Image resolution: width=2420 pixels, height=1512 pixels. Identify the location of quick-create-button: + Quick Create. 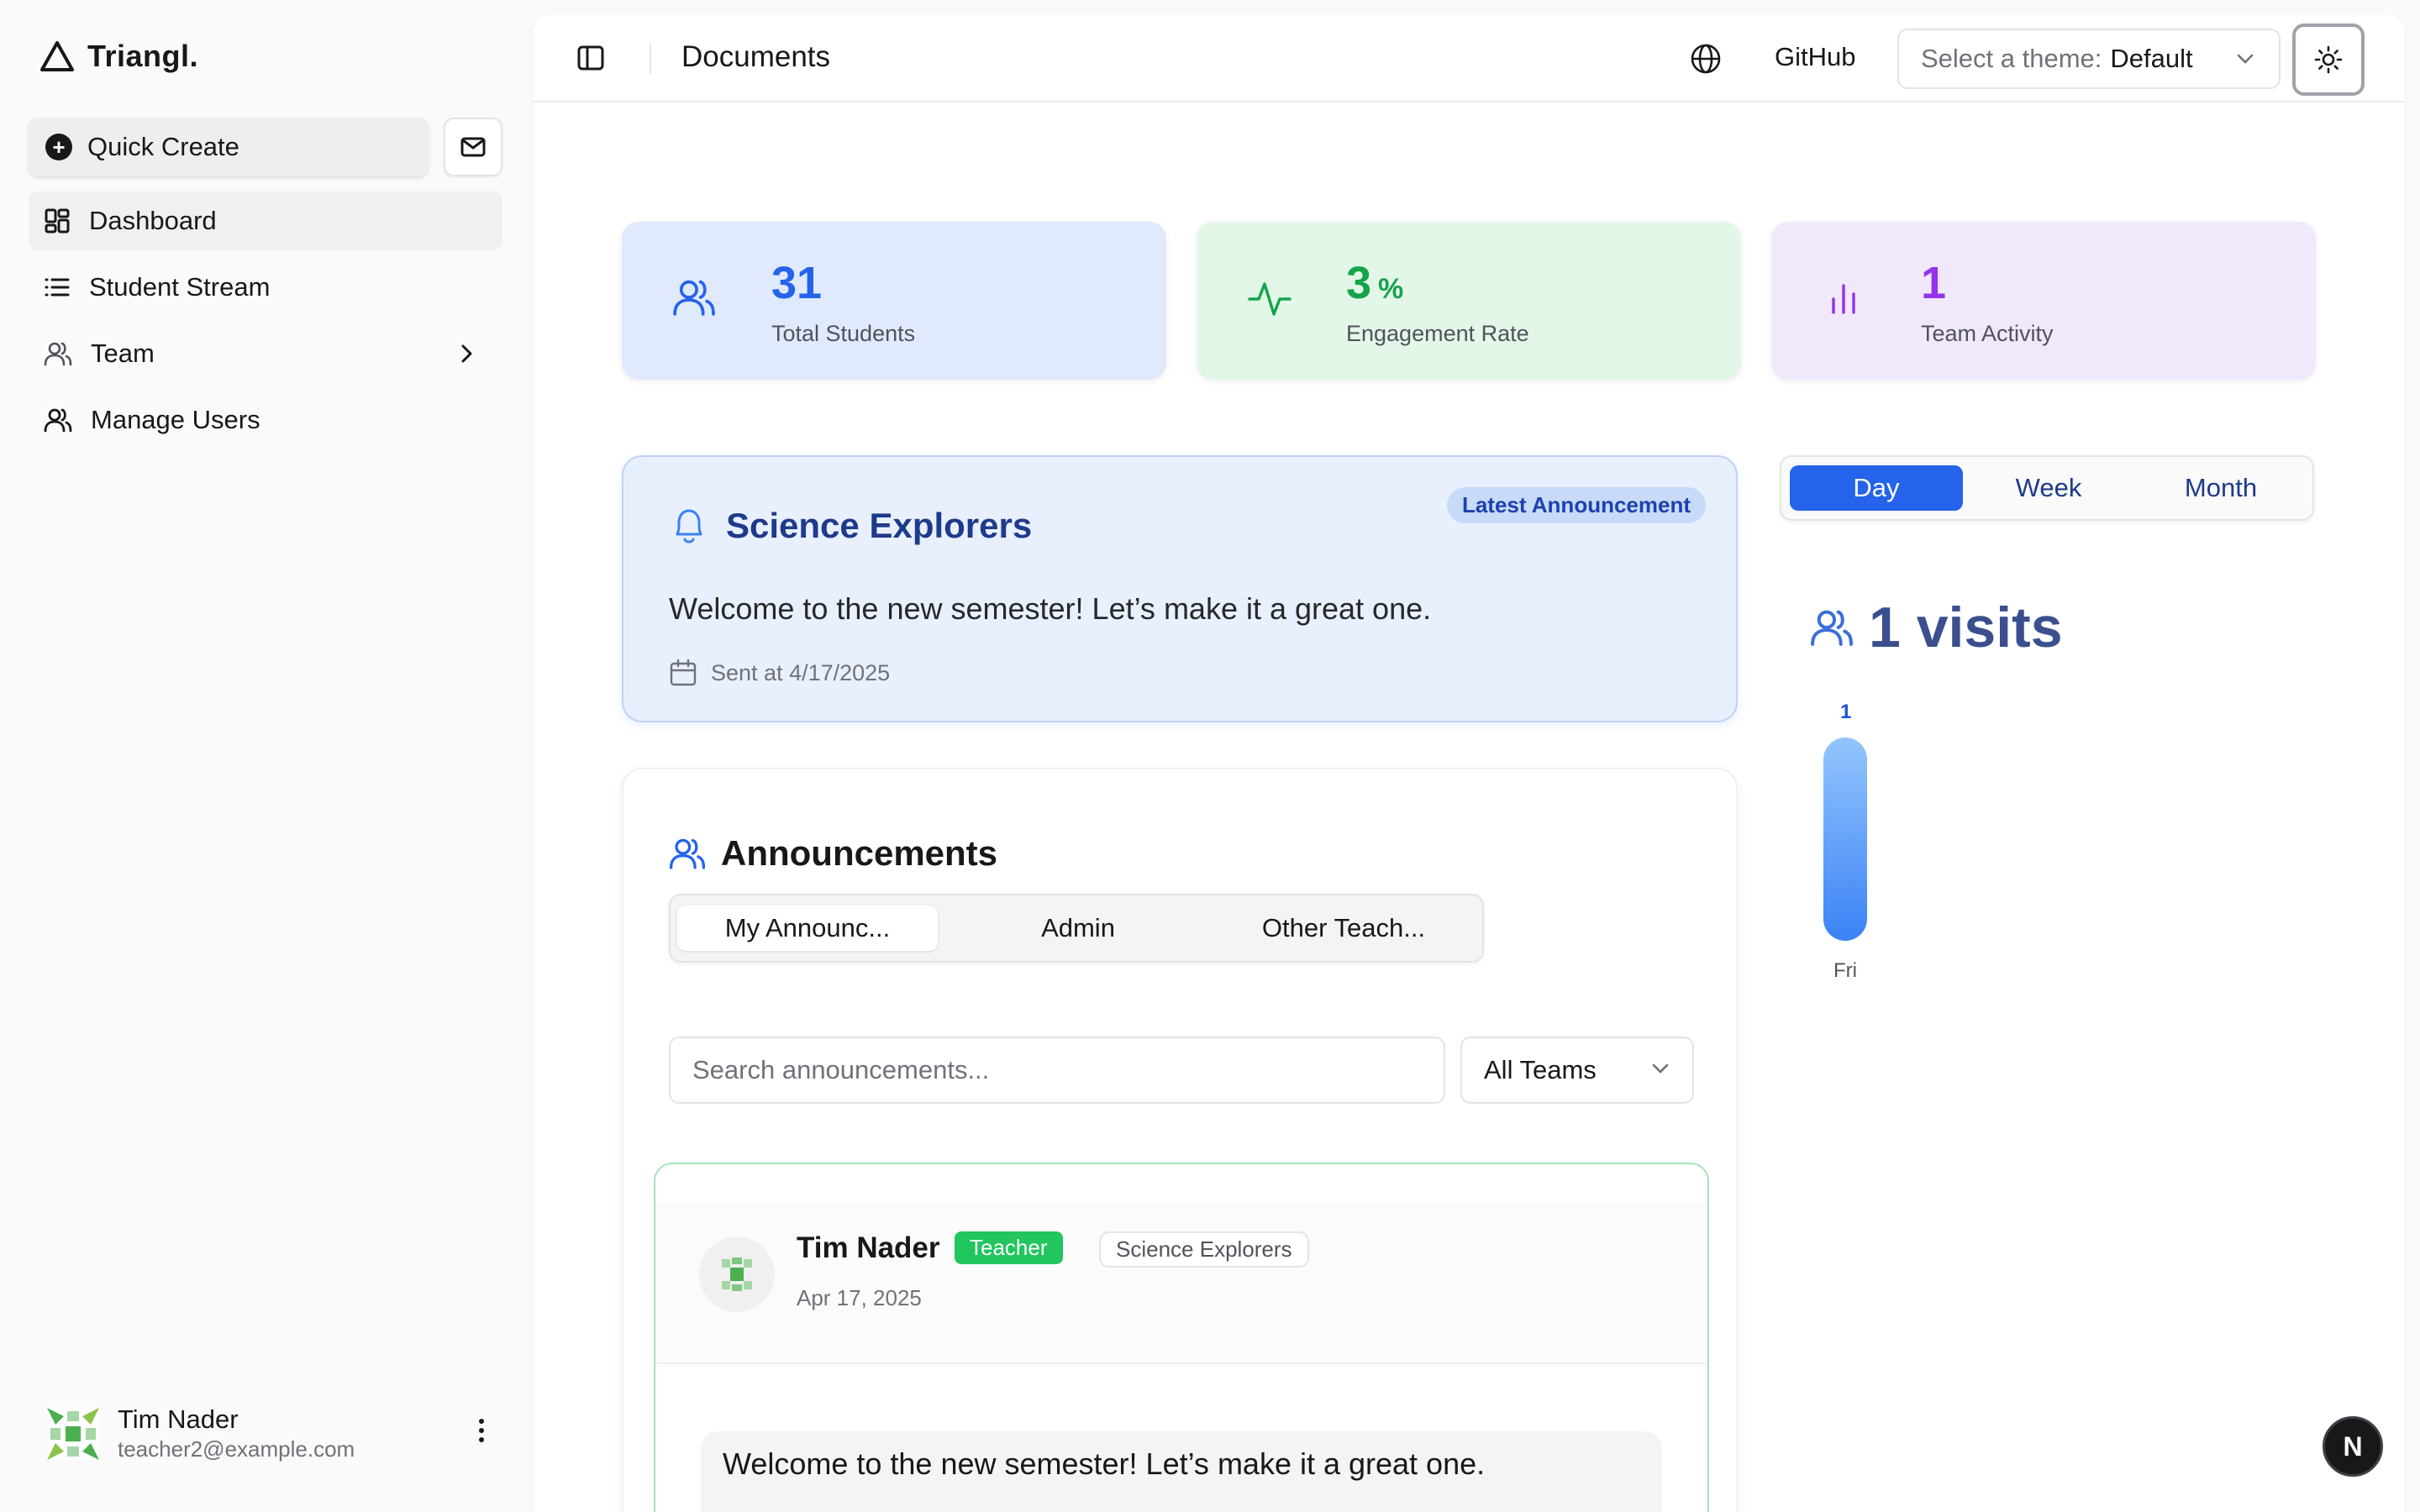
(229, 147).